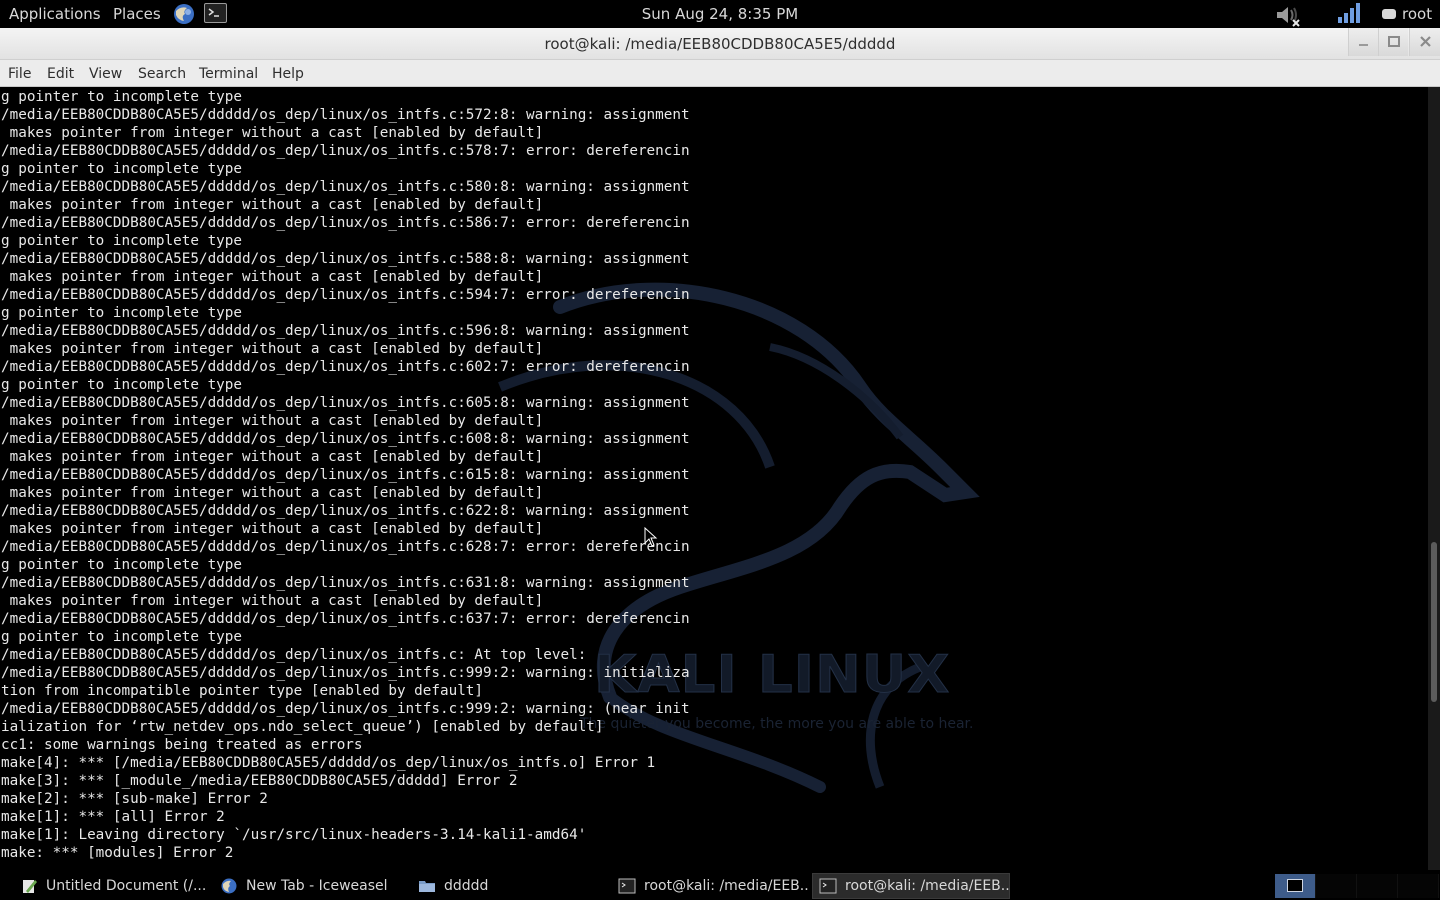  Describe the element at coordinates (1424, 42) in the screenshot. I see `close-button` at that location.